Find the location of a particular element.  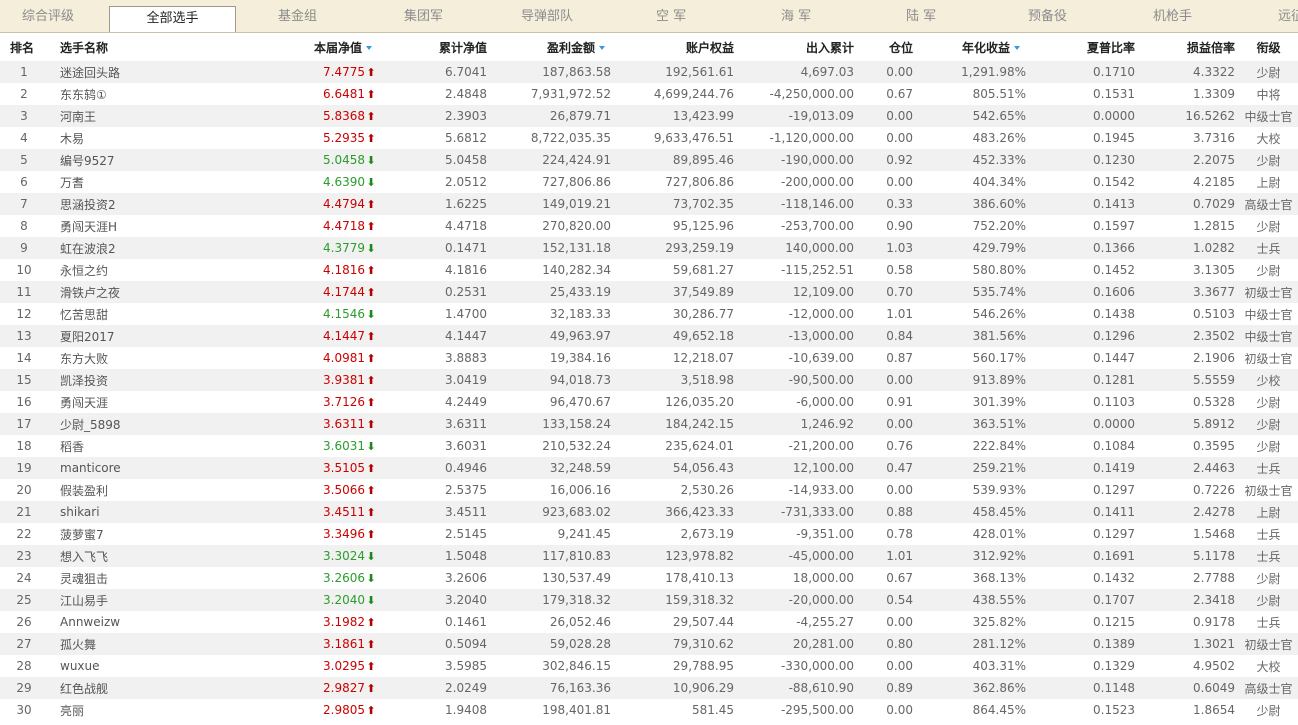

header-pl-ratio: 损益倍率 is located at coordinates (1189, 47).